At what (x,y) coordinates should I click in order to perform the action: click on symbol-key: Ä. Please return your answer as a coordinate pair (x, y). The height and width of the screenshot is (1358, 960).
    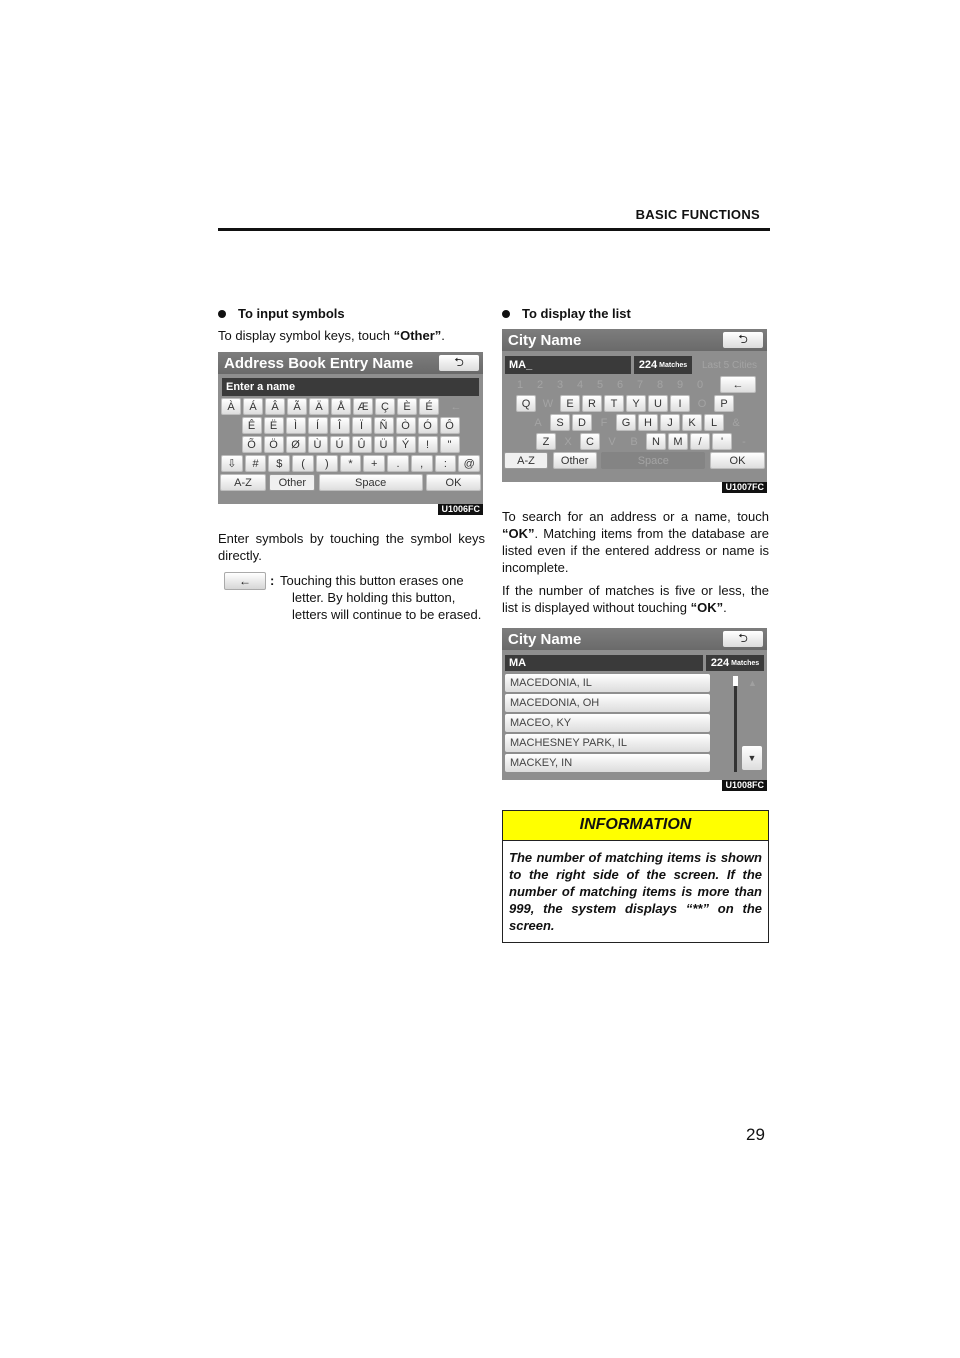
    Looking at the image, I should click on (319, 406).